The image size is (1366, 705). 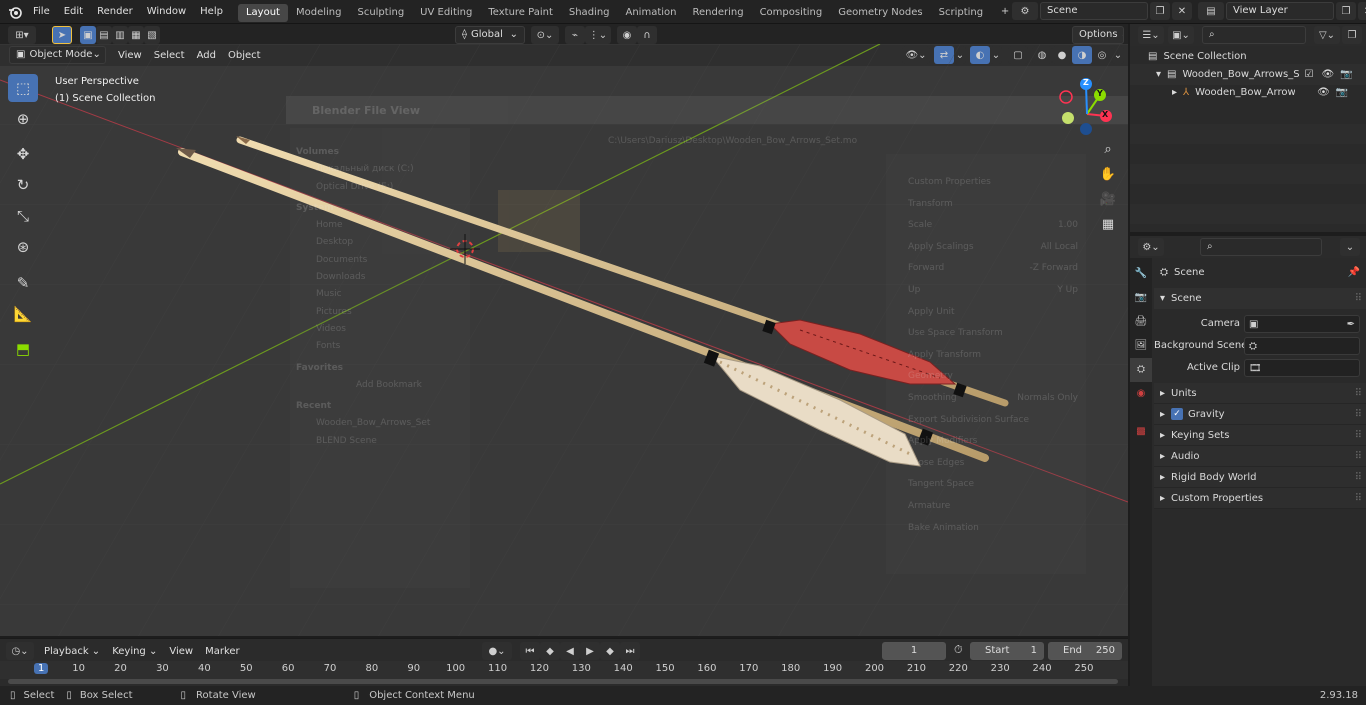 I want to click on scene-name-field: Scene, so click(x=1094, y=11).